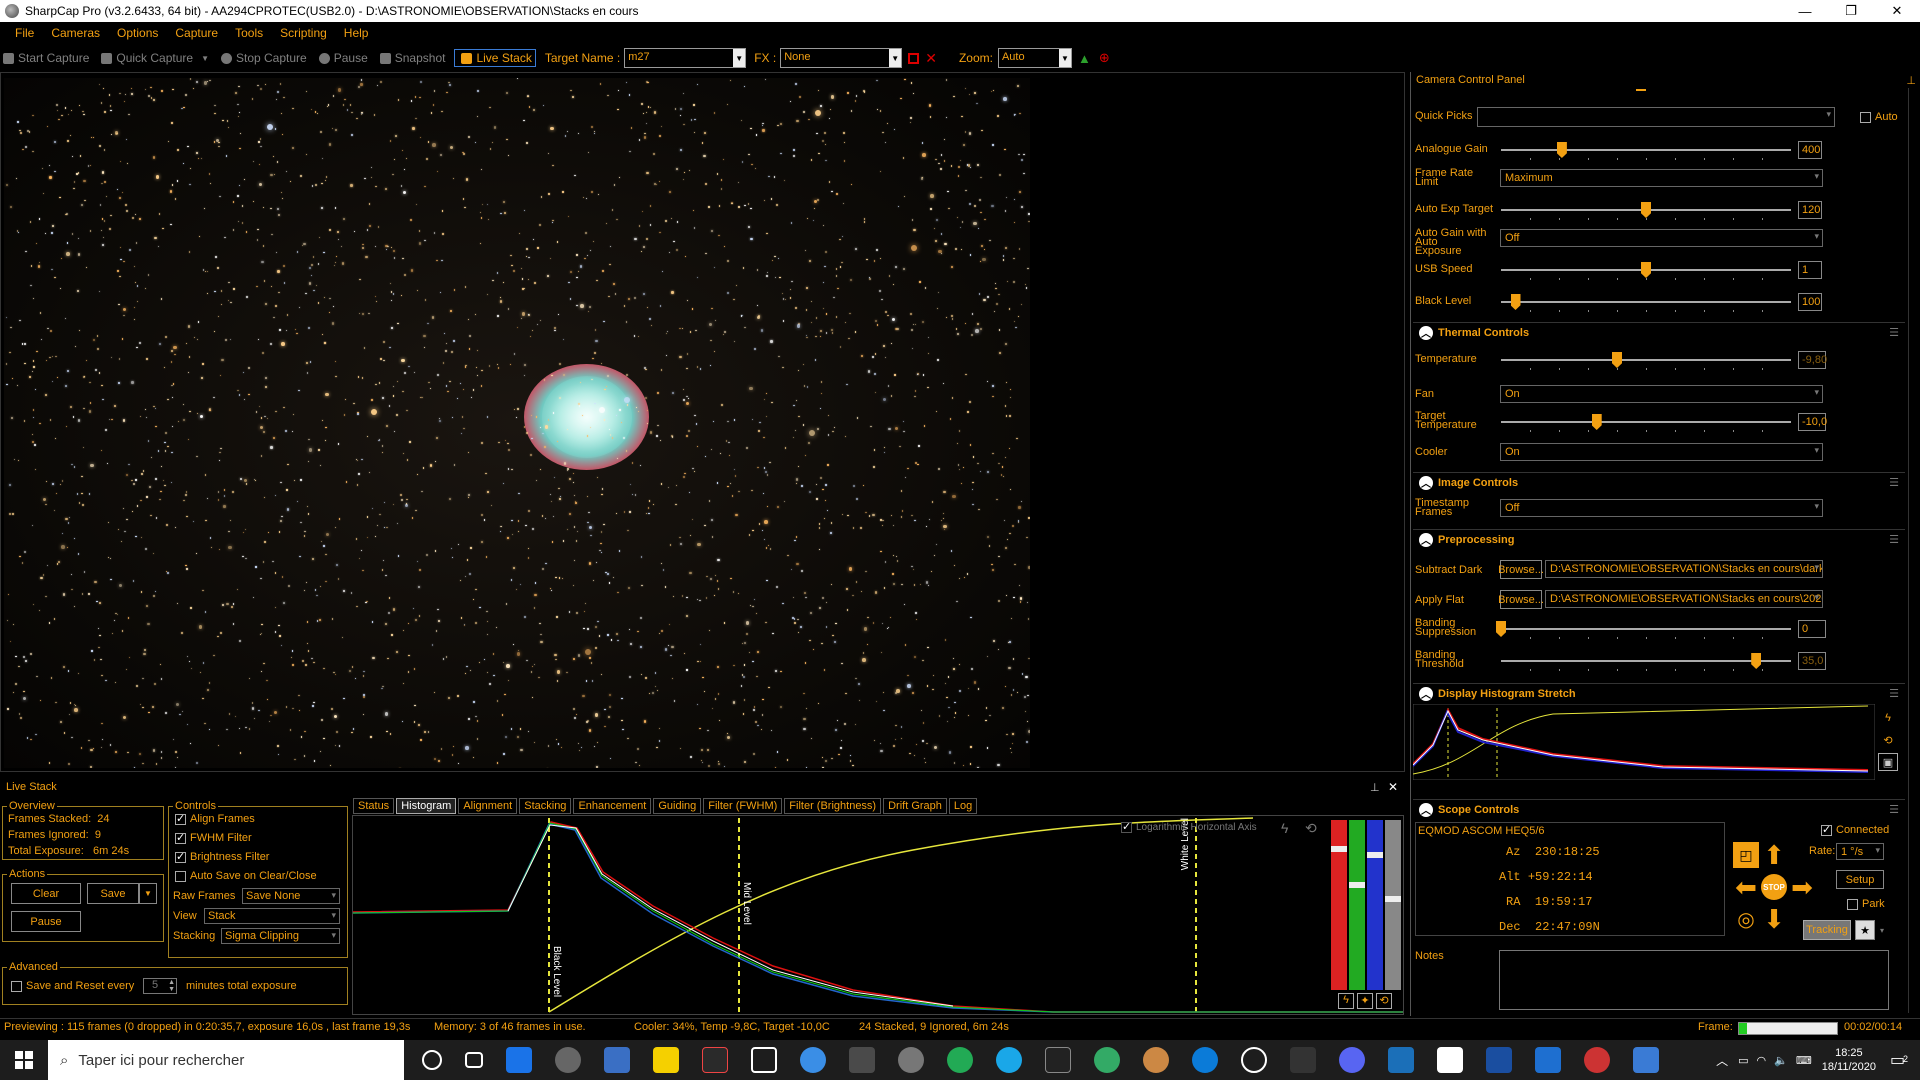 The width and height of the screenshot is (1920, 1080). I want to click on save-reset-checkbox: Save and Reset every, so click(72, 986).